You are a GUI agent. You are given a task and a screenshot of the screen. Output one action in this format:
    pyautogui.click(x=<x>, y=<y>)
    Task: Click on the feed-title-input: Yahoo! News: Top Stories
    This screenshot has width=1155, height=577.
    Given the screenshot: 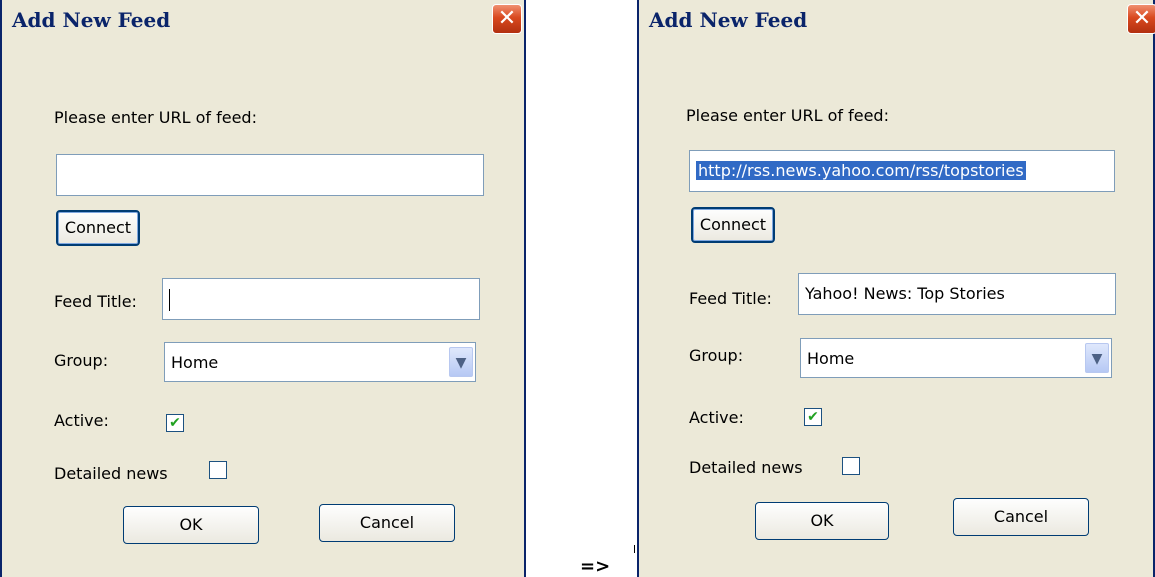 What is the action you would take?
    pyautogui.click(x=957, y=294)
    